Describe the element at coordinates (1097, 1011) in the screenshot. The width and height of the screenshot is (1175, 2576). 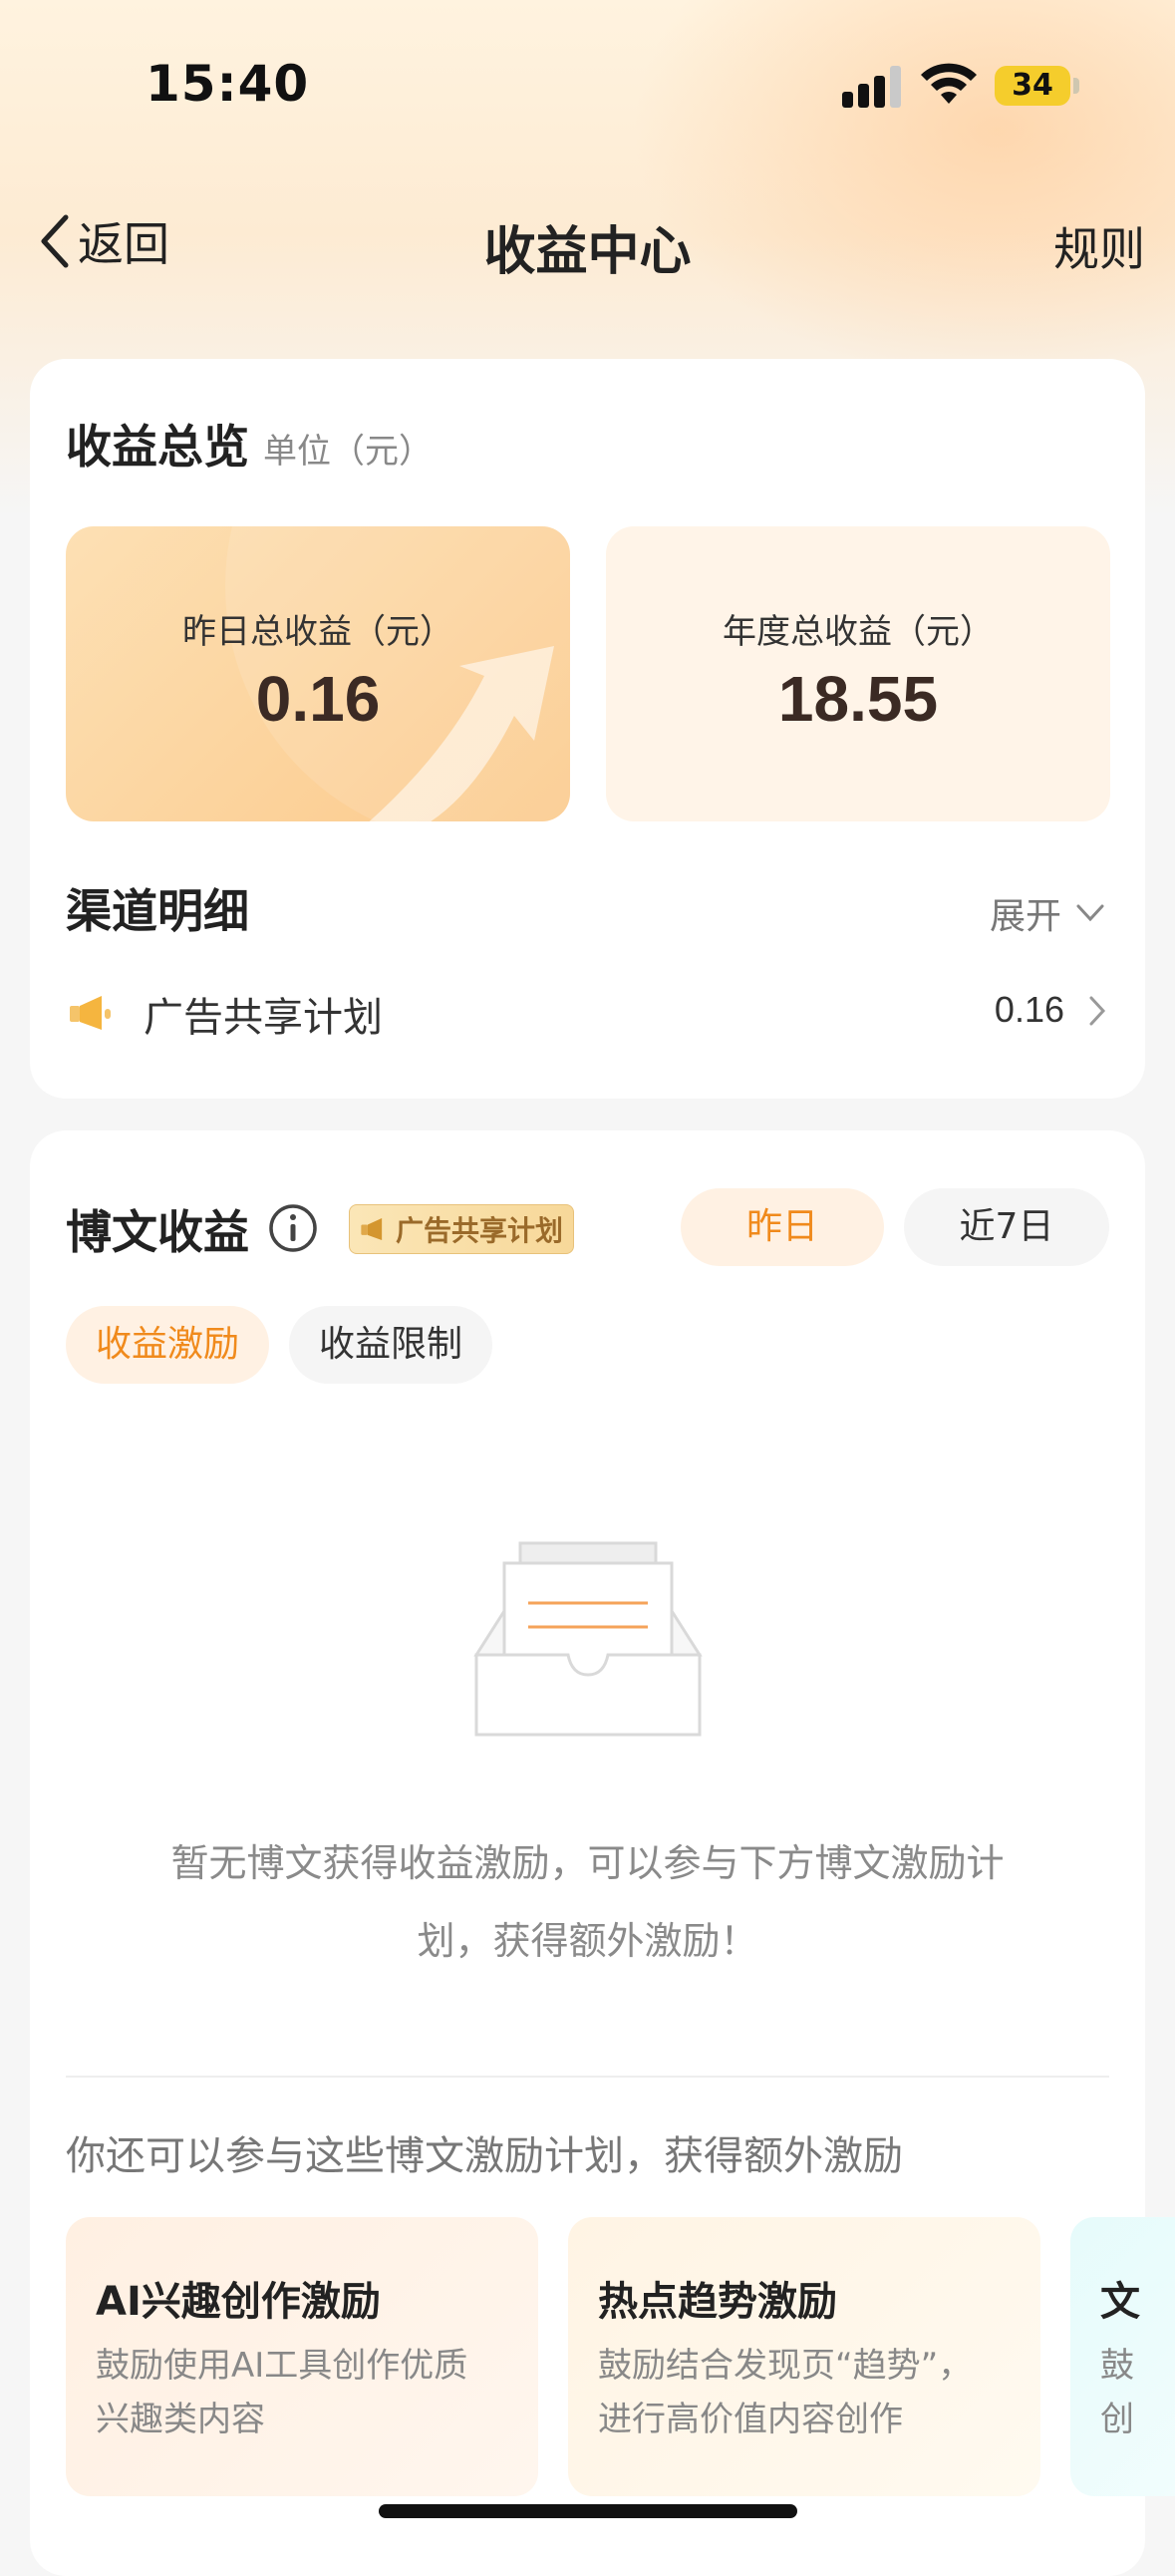
I see `chevron-right-icon` at that location.